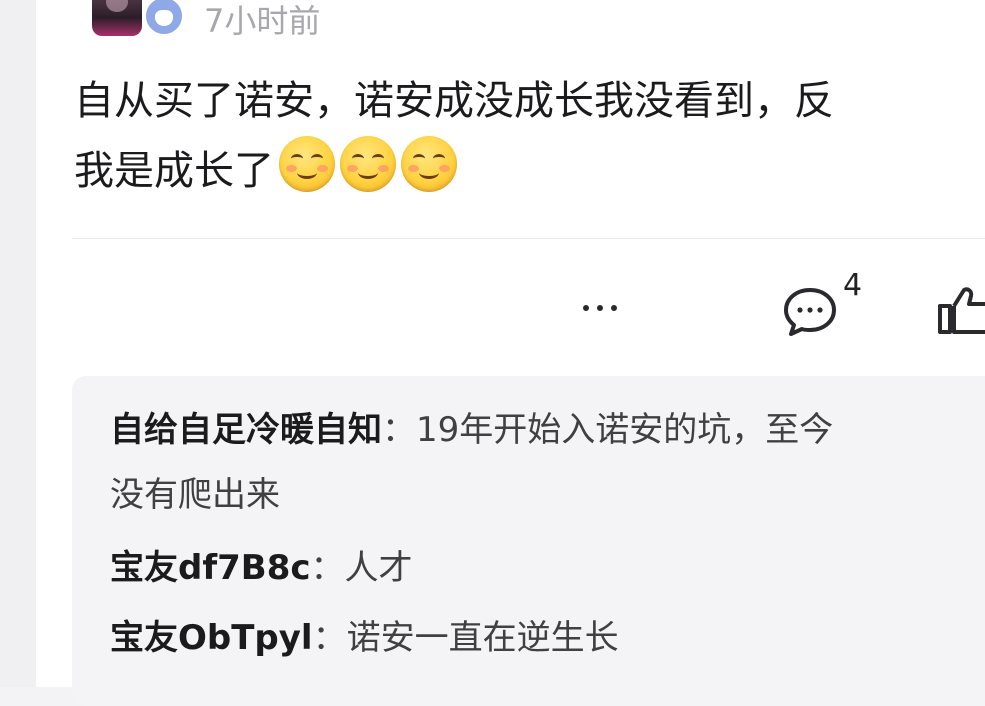 The width and height of the screenshot is (985, 706). What do you see at coordinates (18, 343) in the screenshot?
I see `left-background-strip` at bounding box center [18, 343].